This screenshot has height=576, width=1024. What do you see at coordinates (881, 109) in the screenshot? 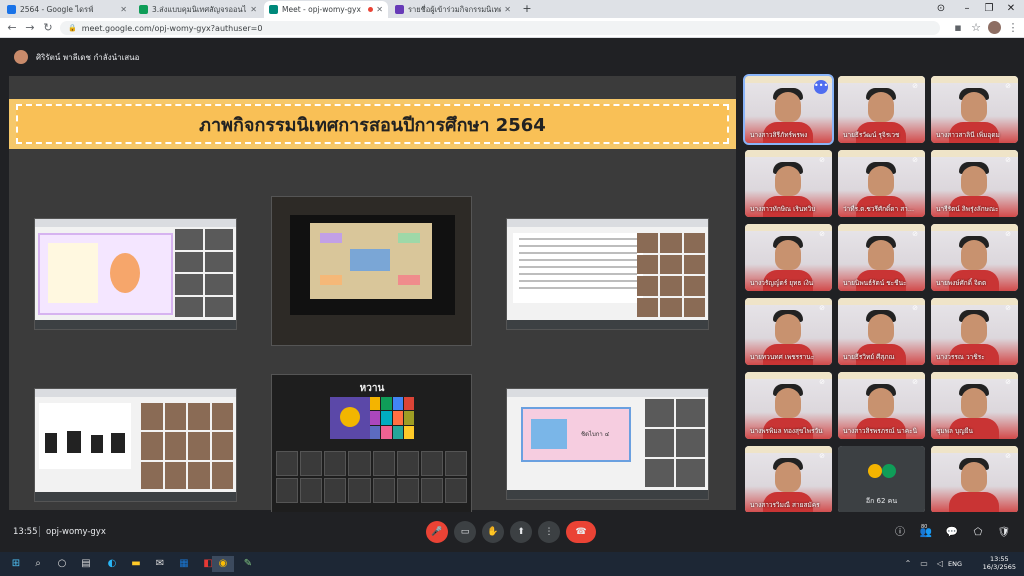
I see `participant-tile: นายธีรวัฒน์ รุจิรเวช ⊘` at bounding box center [881, 109].